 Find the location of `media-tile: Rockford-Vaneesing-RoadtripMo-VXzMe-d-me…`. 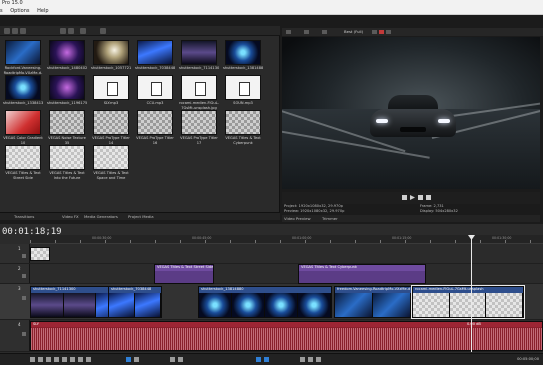

media-tile: Rockford-Vaneesing-RoadtripMo-VXzMe-d-me… is located at coordinates (23, 57).